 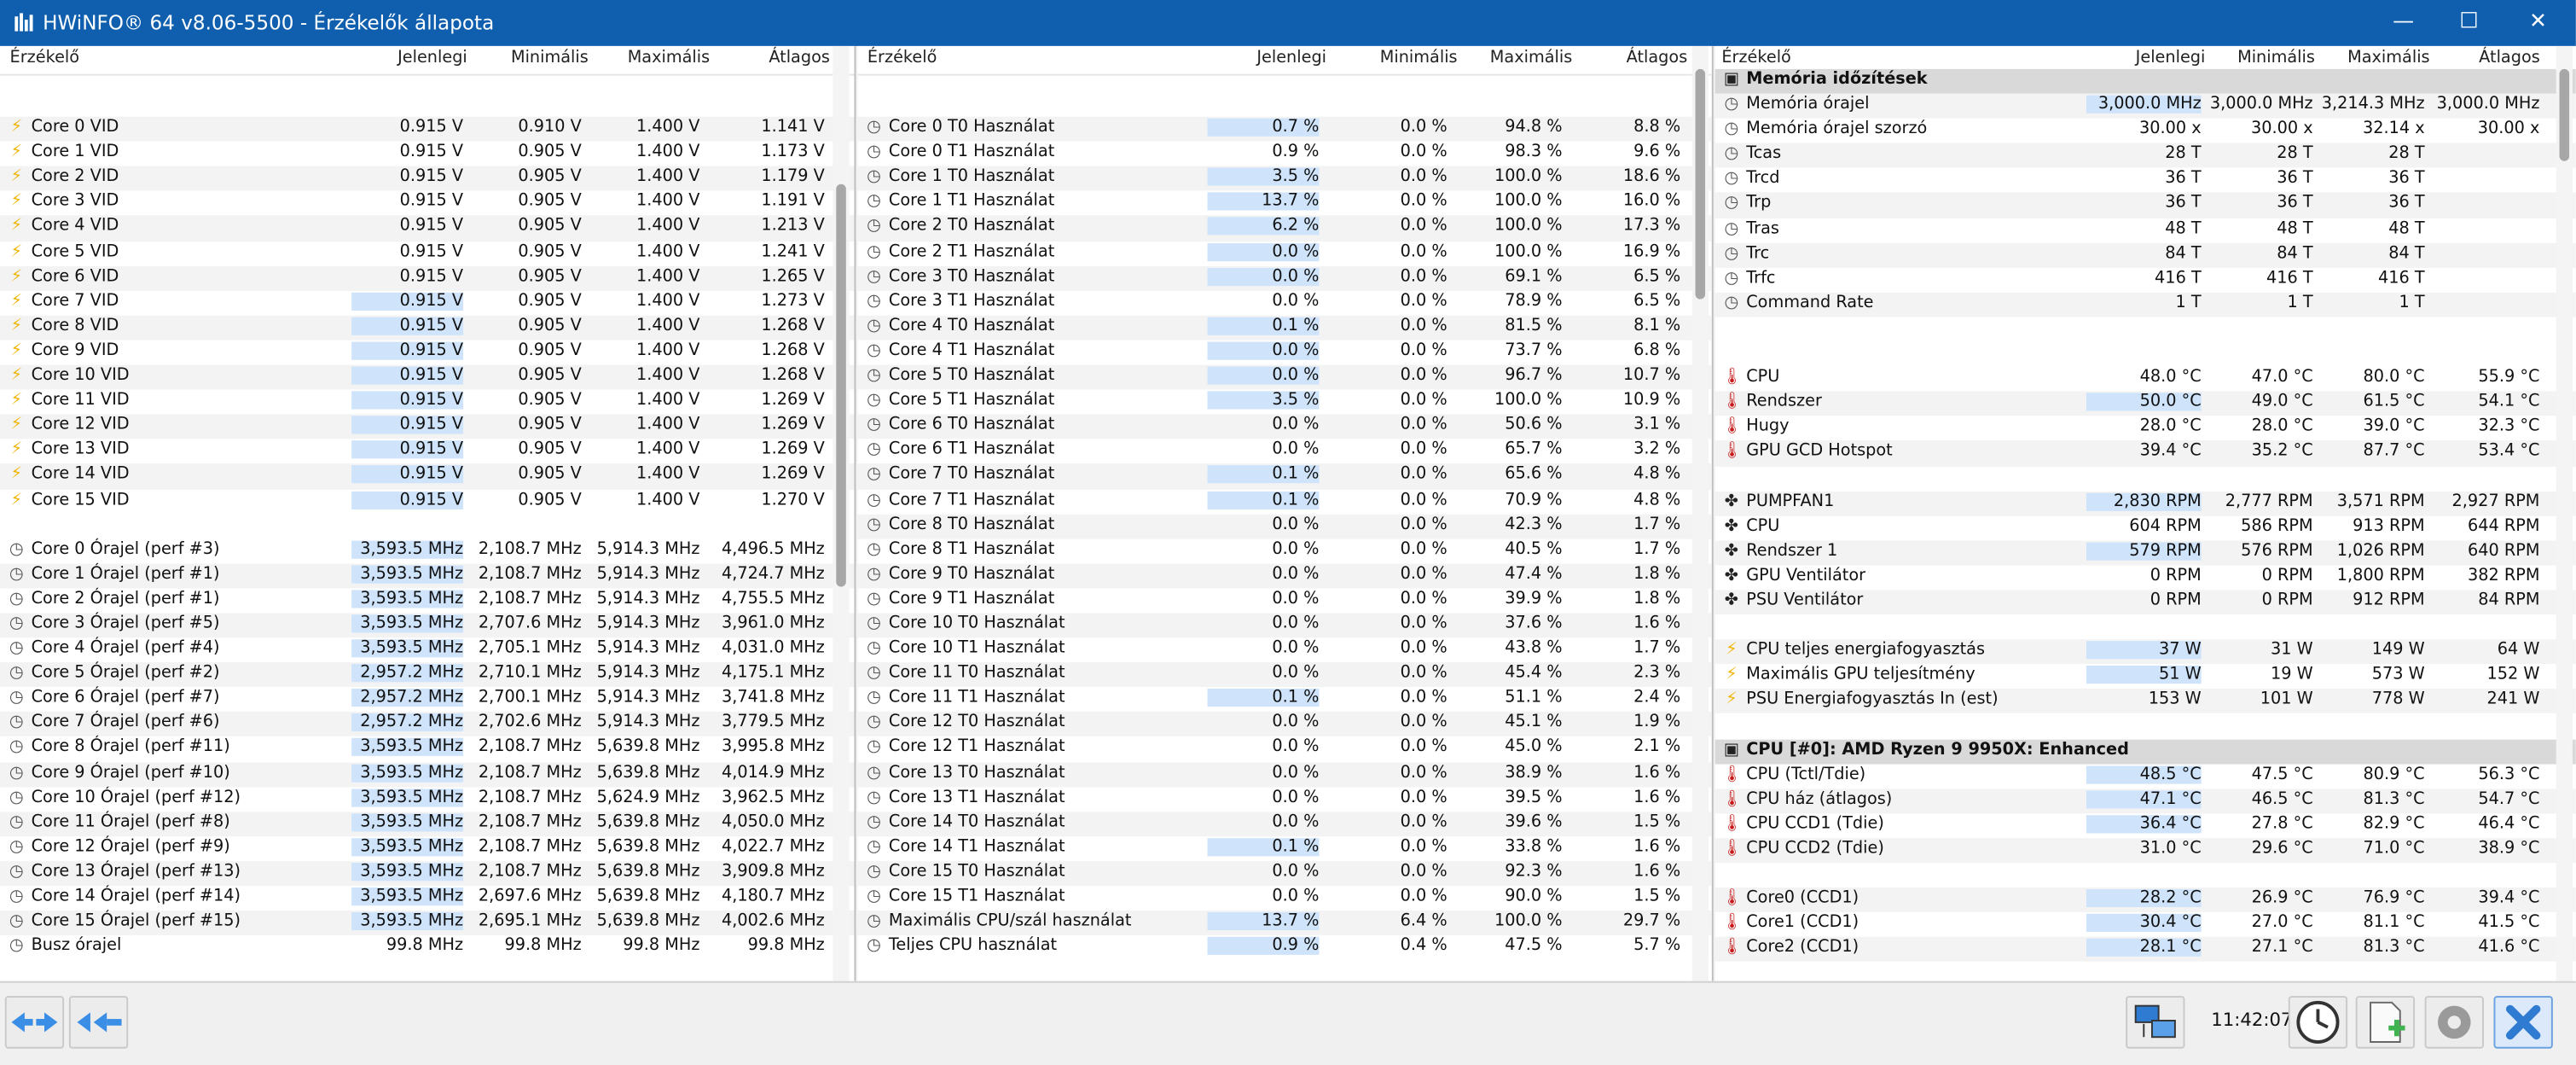 What do you see at coordinates (902, 58) in the screenshot?
I see `column-sensor: Érzékelő` at bounding box center [902, 58].